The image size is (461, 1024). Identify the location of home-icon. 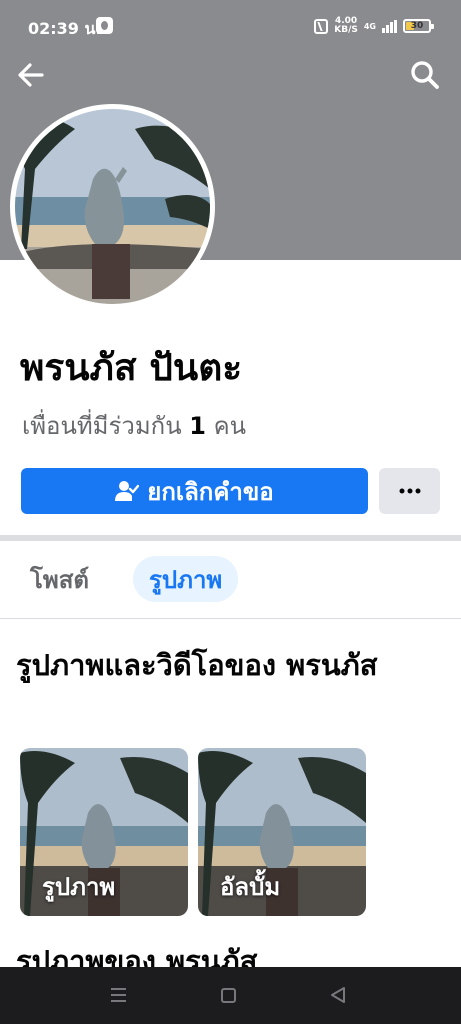
(228, 995).